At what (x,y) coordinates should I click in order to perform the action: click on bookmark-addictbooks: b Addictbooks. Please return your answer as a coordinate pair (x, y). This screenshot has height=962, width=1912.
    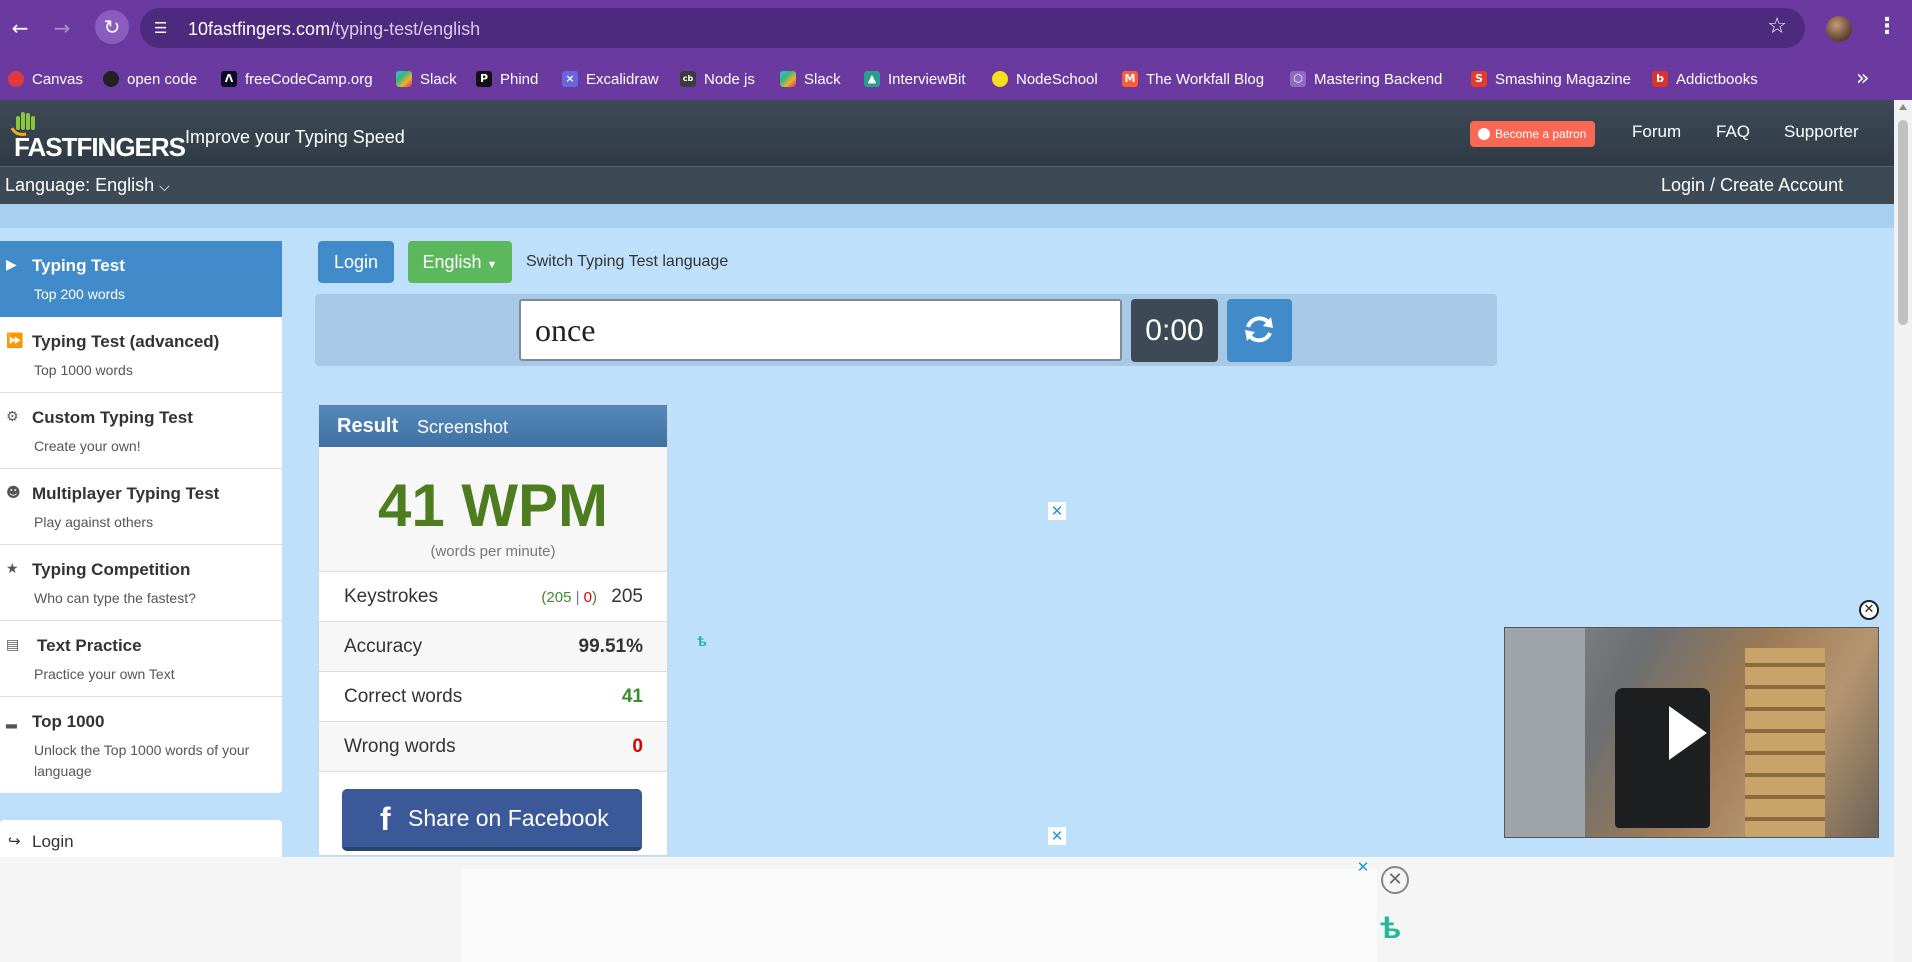
    Looking at the image, I should click on (1705, 79).